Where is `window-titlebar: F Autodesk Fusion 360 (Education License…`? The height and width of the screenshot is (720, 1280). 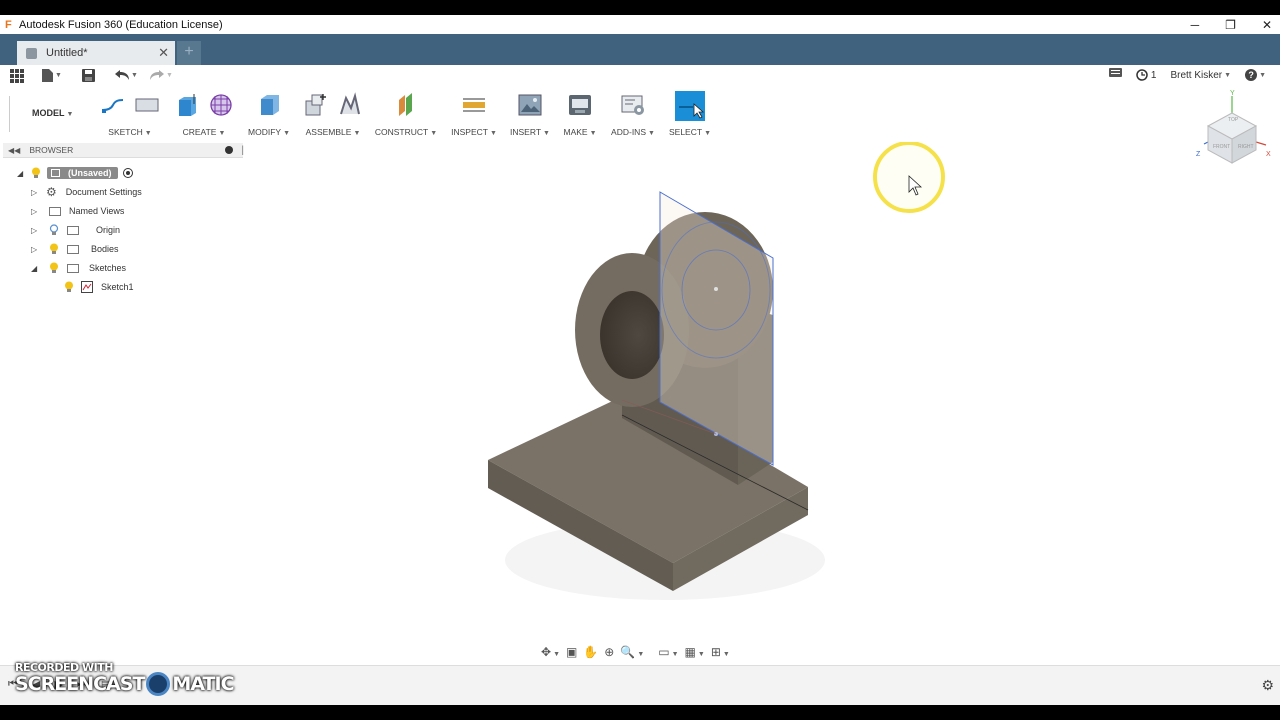 window-titlebar: F Autodesk Fusion 360 (Education License… is located at coordinates (640, 24).